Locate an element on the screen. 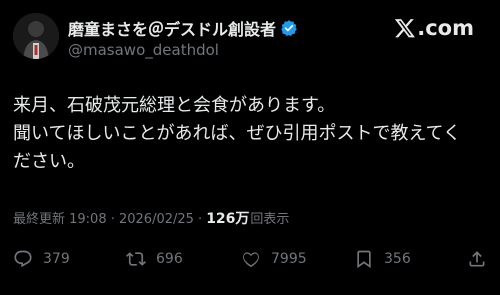 This screenshot has height=295, width=500. avatar-photo is located at coordinates (36, 36).